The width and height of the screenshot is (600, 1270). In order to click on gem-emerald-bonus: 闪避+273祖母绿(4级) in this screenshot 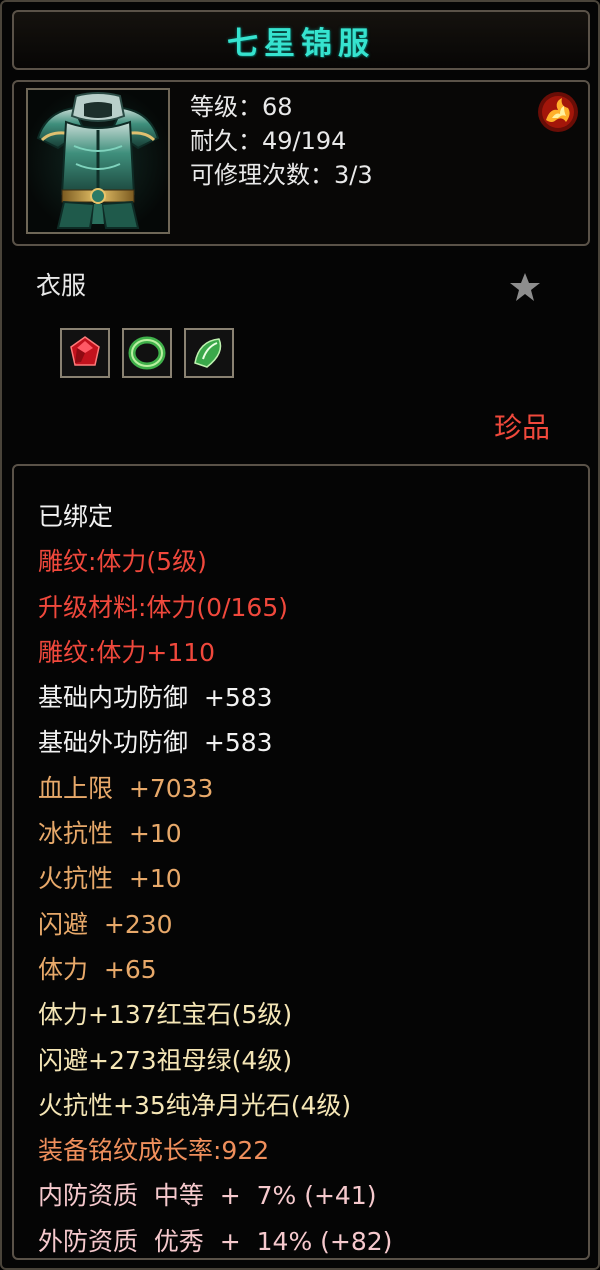, I will do `click(165, 1060)`.